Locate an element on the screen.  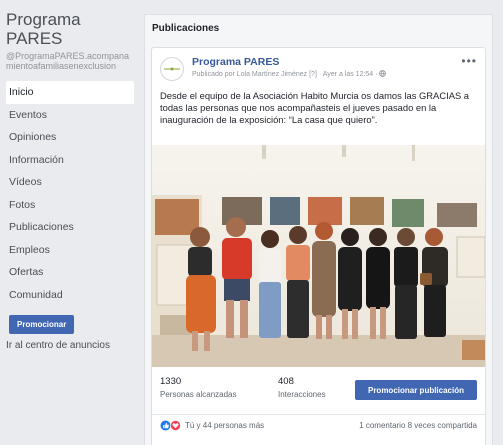
promote-button: Promocionar is located at coordinates (42, 324).